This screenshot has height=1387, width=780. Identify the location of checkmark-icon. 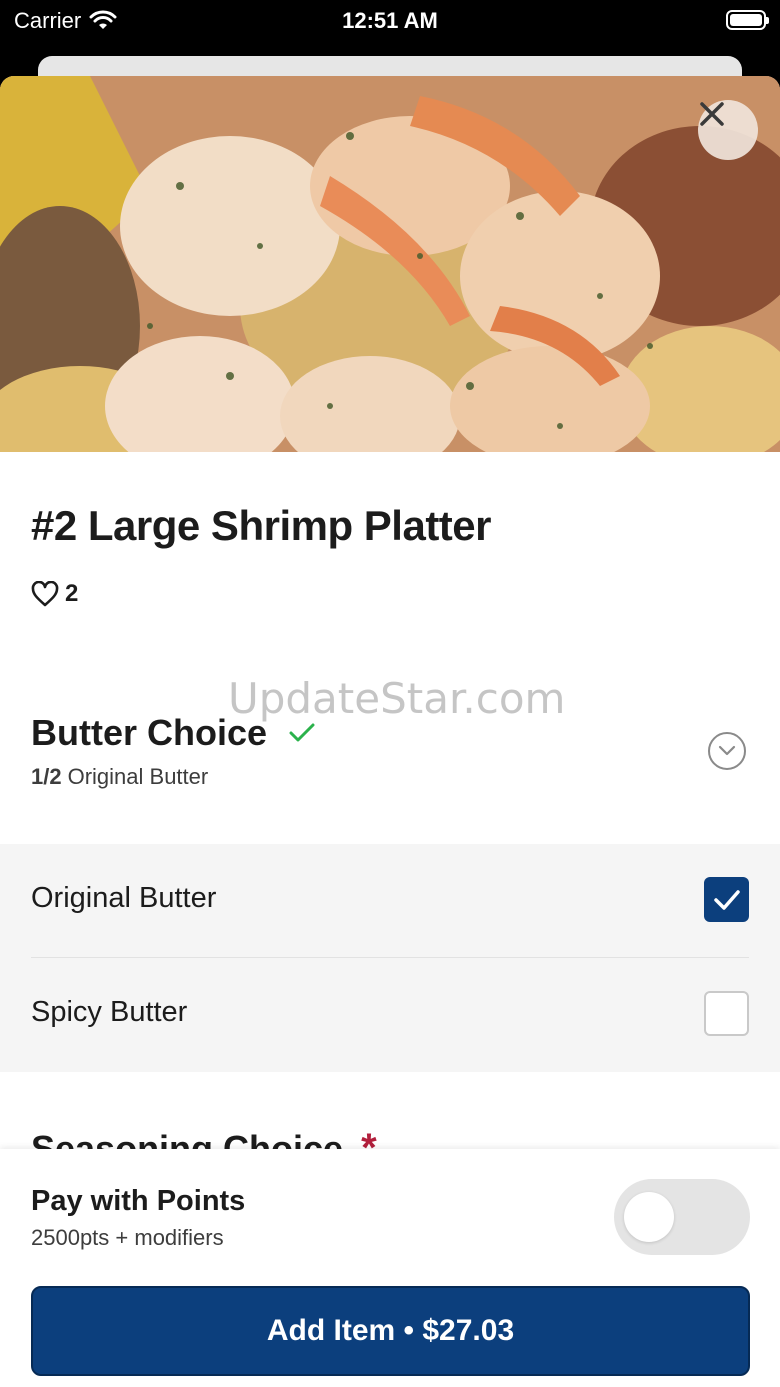
(726, 899).